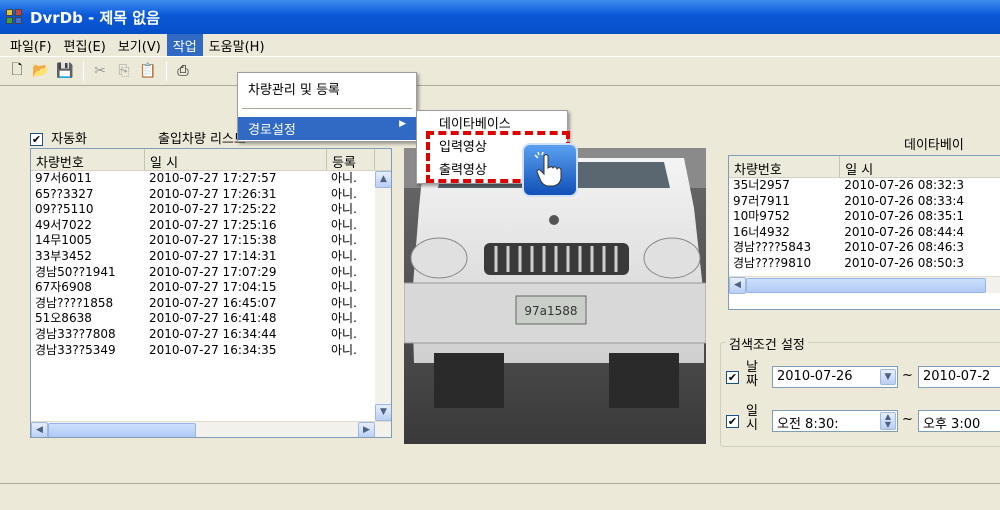  Describe the element at coordinates (85, 45) in the screenshot. I see `menu-edit: 편집(E)` at that location.